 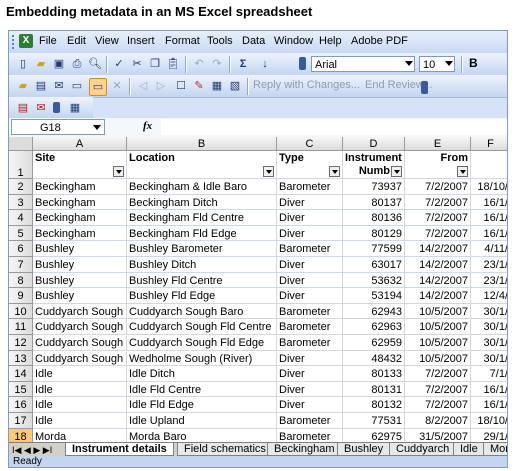 What do you see at coordinates (199, 86) in the screenshot?
I see `track-changes-icon: ✎` at bounding box center [199, 86].